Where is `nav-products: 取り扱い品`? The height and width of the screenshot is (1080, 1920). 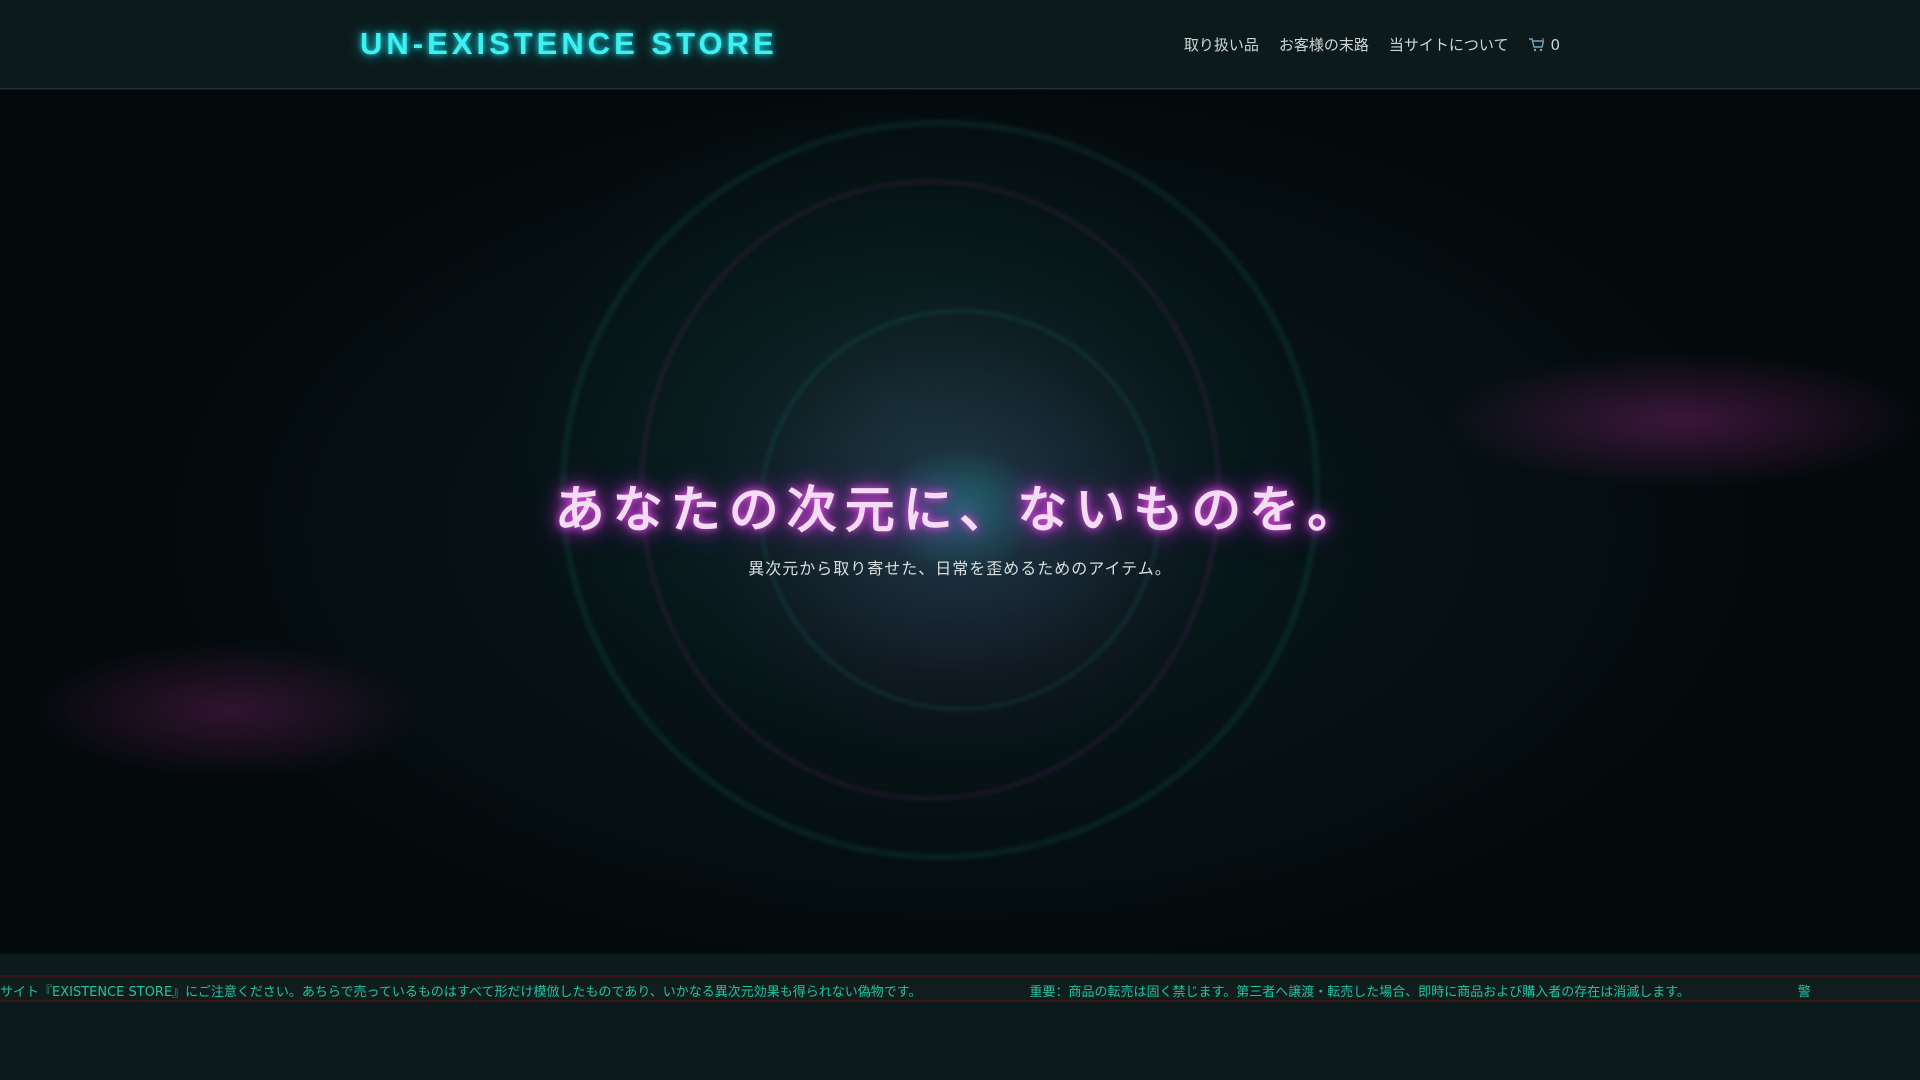
nav-products: 取り扱い品 is located at coordinates (1221, 44).